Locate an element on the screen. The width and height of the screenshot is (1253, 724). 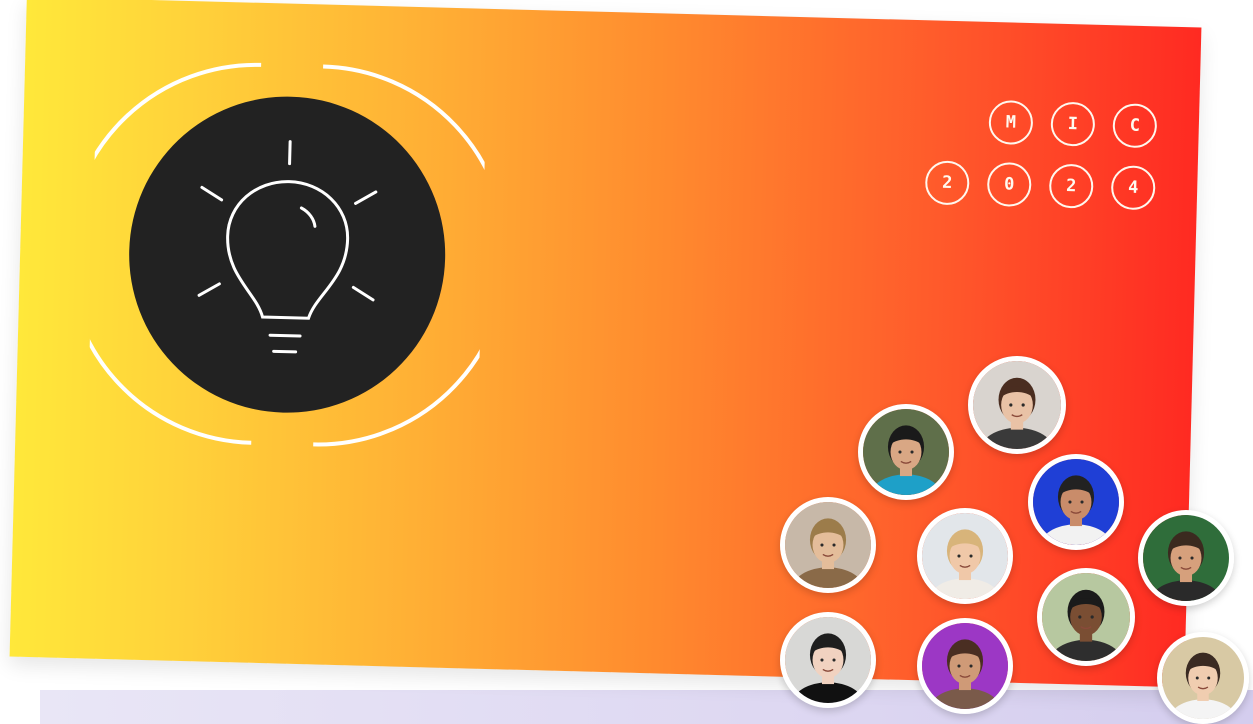
badge-letter: M is located at coordinates (1011, 122).